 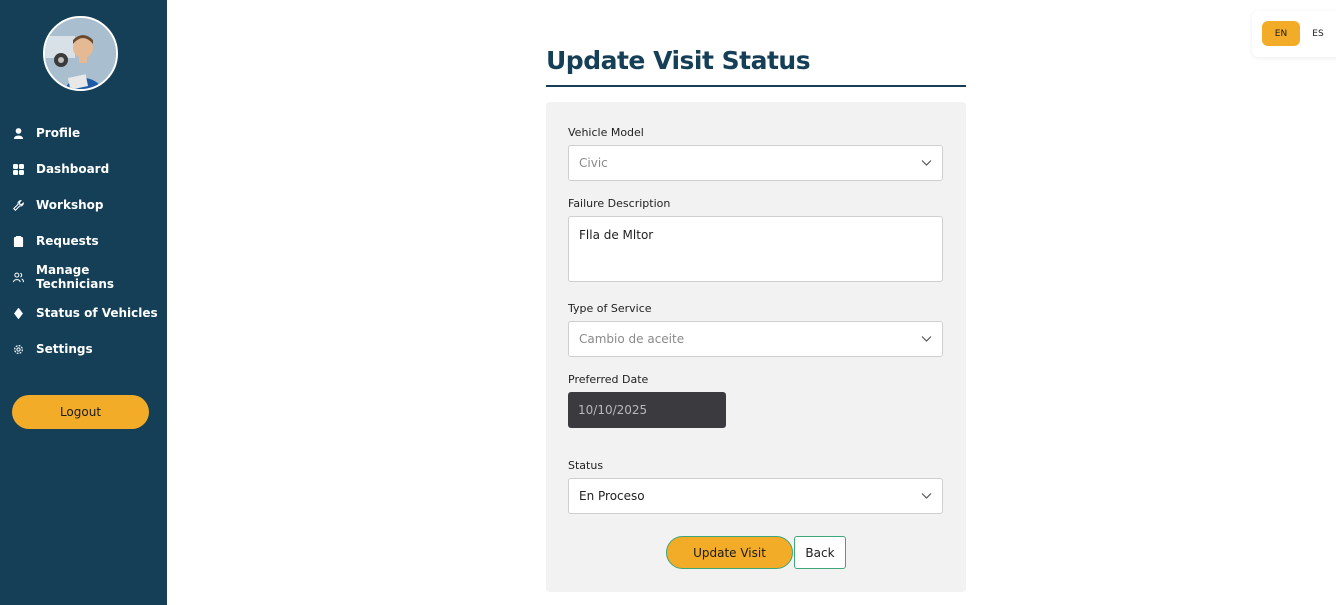 What do you see at coordinates (67, 241) in the screenshot?
I see `sidebar-item-label: Requests` at bounding box center [67, 241].